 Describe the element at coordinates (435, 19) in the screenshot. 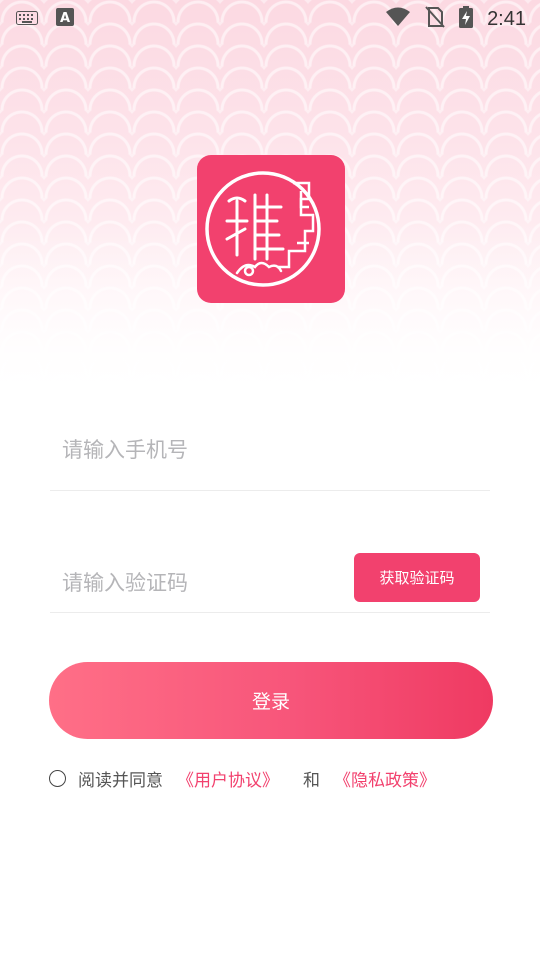

I see `no-sim-icon` at that location.